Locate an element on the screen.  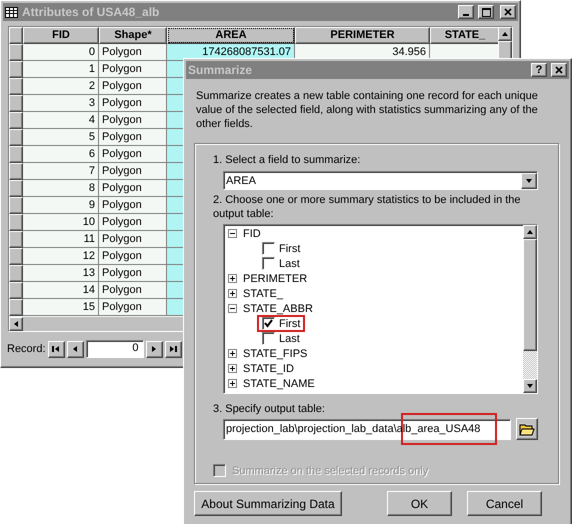
field-dropdown: AREA is located at coordinates (380, 180).